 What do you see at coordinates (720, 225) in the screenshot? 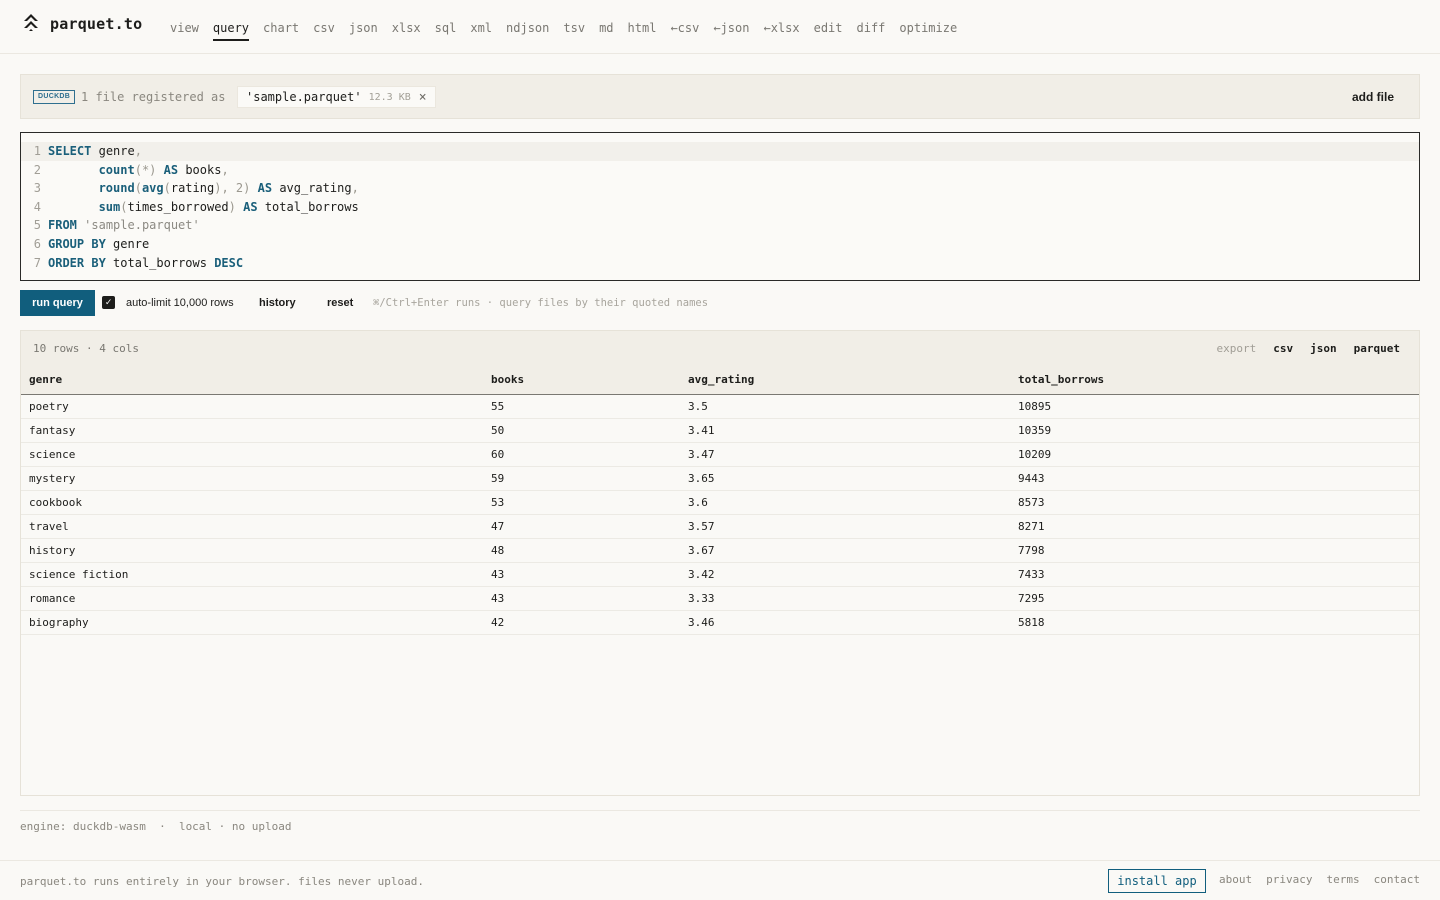
I see `code-line: 5 FROM 'sample.parquet'` at bounding box center [720, 225].